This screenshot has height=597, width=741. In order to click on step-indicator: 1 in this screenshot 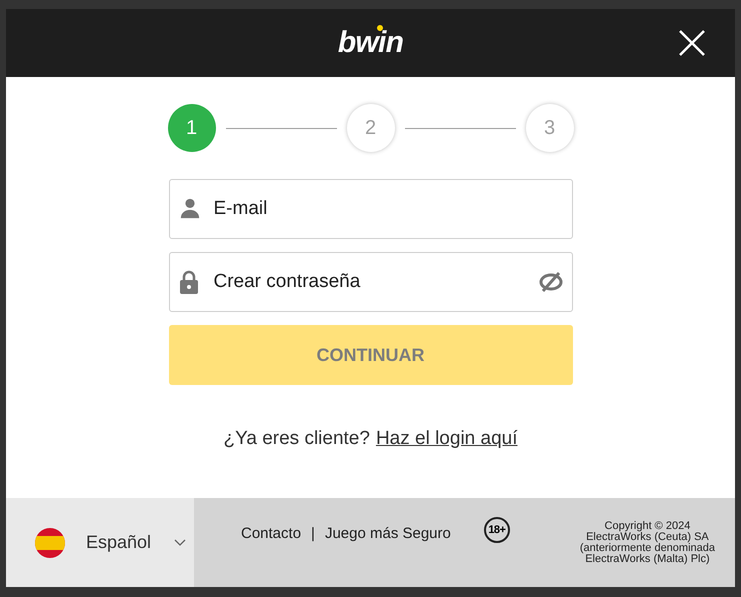, I will do `click(192, 128)`.